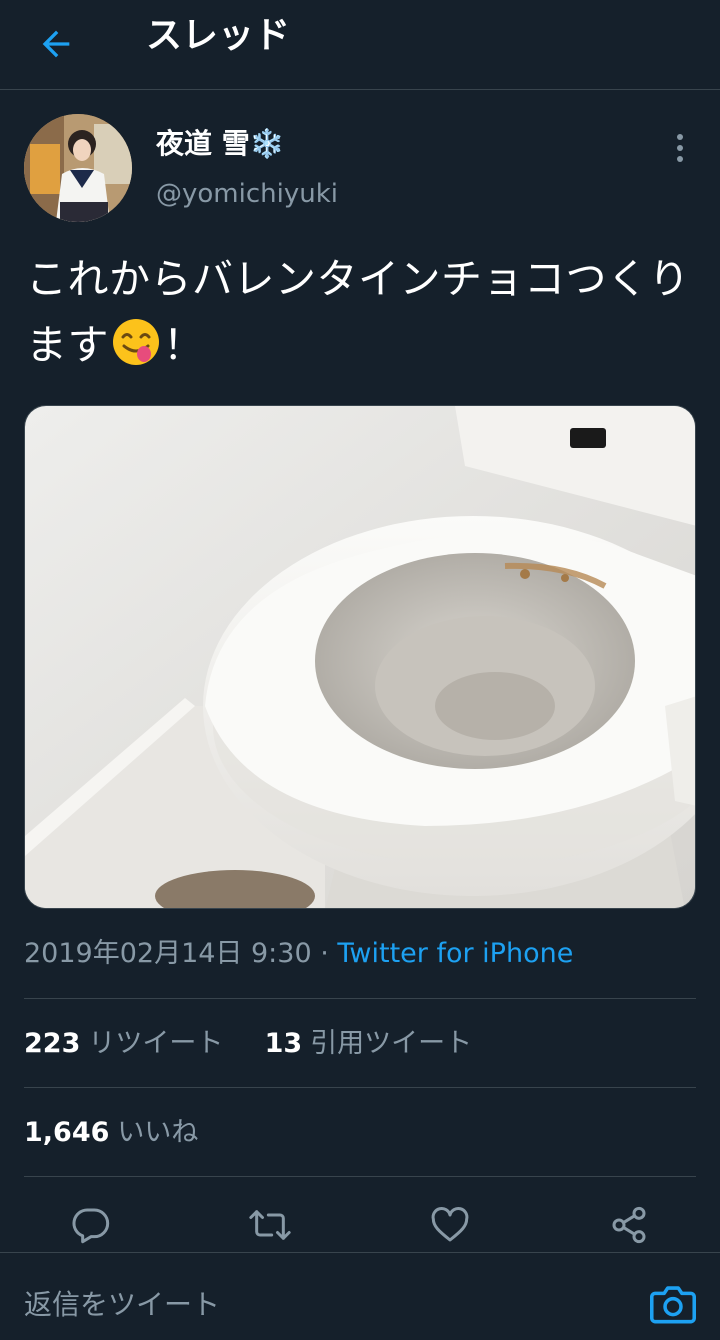  I want to click on camera-icon, so click(673, 1305).